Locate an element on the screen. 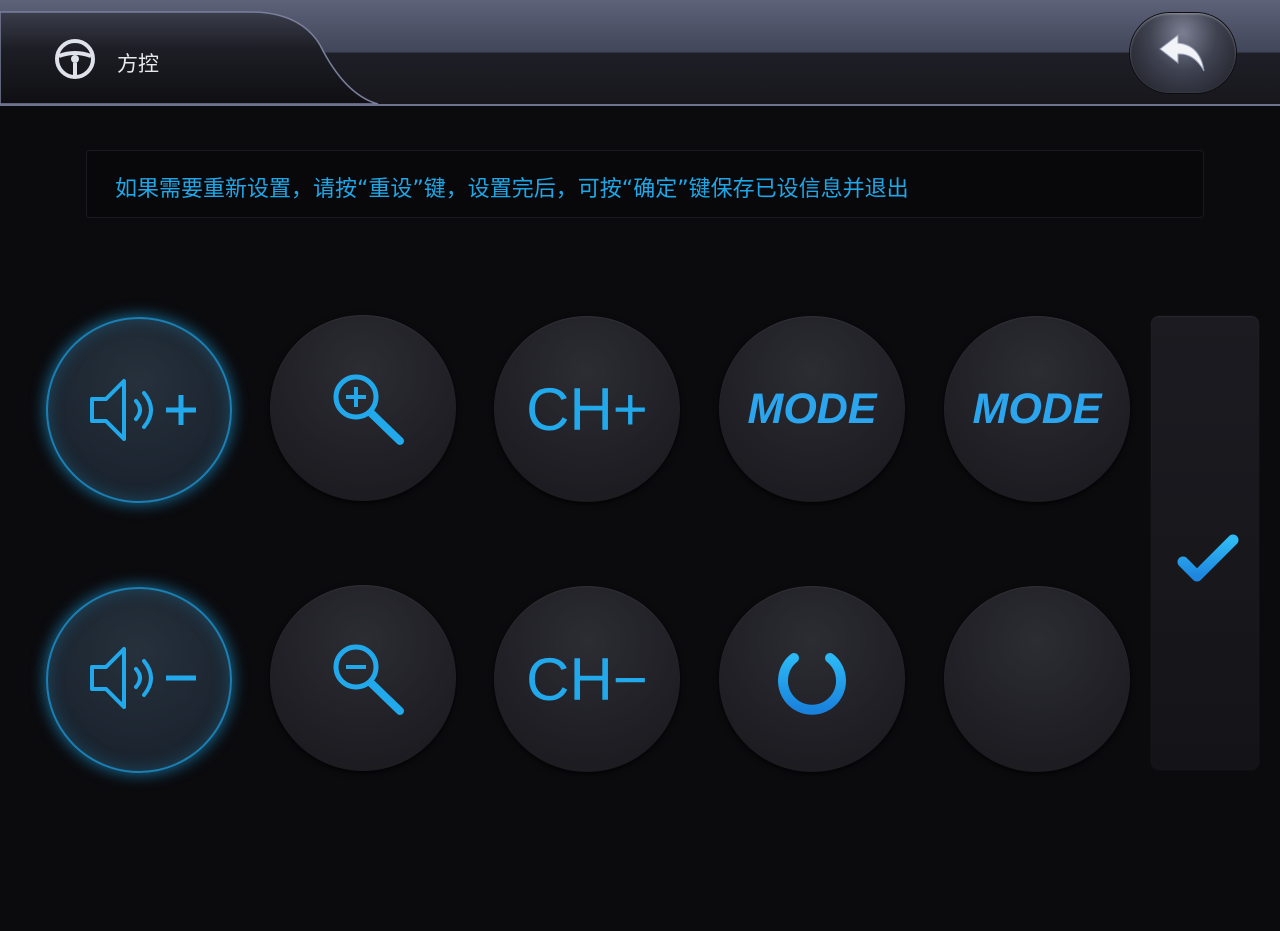 The width and height of the screenshot is (1280, 931). zoom-out-button is located at coordinates (363, 678).